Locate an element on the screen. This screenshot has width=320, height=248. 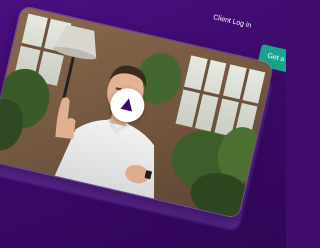
client-login-link: Client Log in is located at coordinates (231, 22).